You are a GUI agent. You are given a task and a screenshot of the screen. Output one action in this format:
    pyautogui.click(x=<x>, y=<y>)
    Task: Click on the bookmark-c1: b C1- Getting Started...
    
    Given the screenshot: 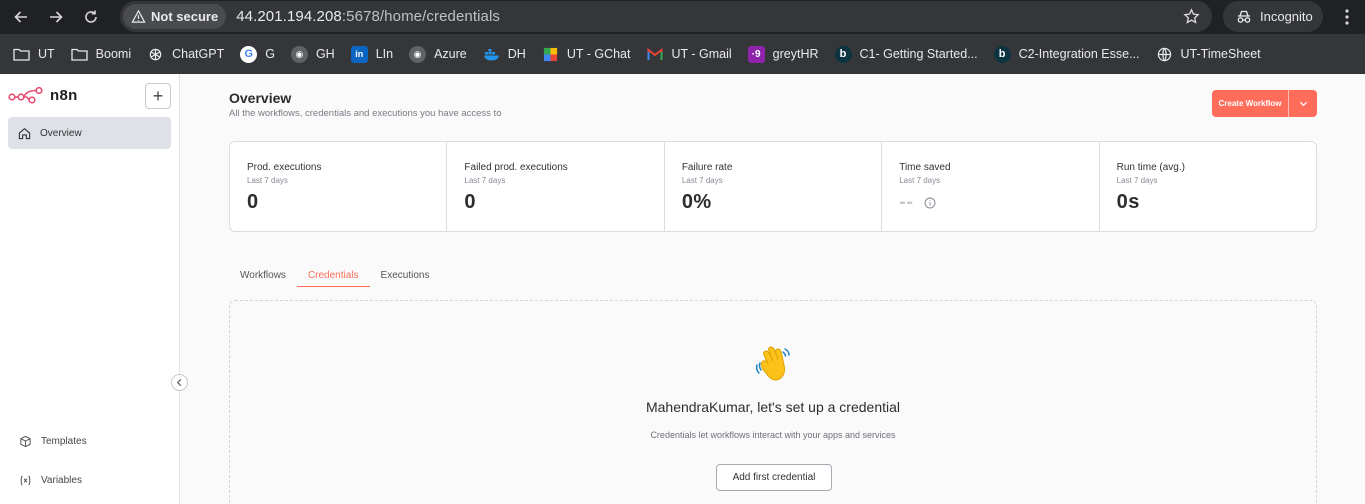 What is the action you would take?
    pyautogui.click(x=906, y=54)
    